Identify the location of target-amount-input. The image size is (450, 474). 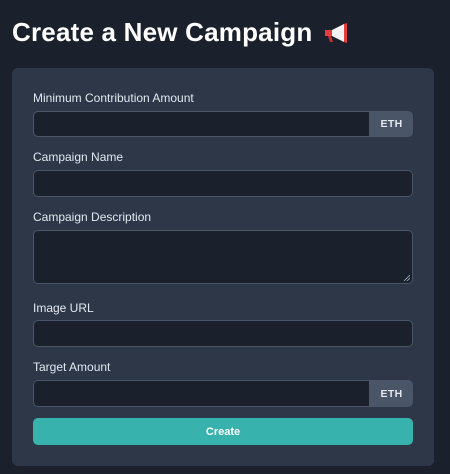
(201, 393).